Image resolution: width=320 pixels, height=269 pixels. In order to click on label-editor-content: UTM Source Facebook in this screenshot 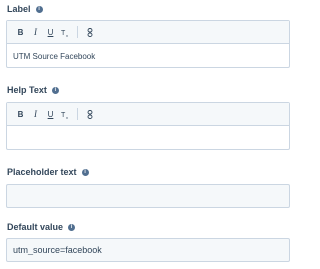, I will do `click(148, 56)`.